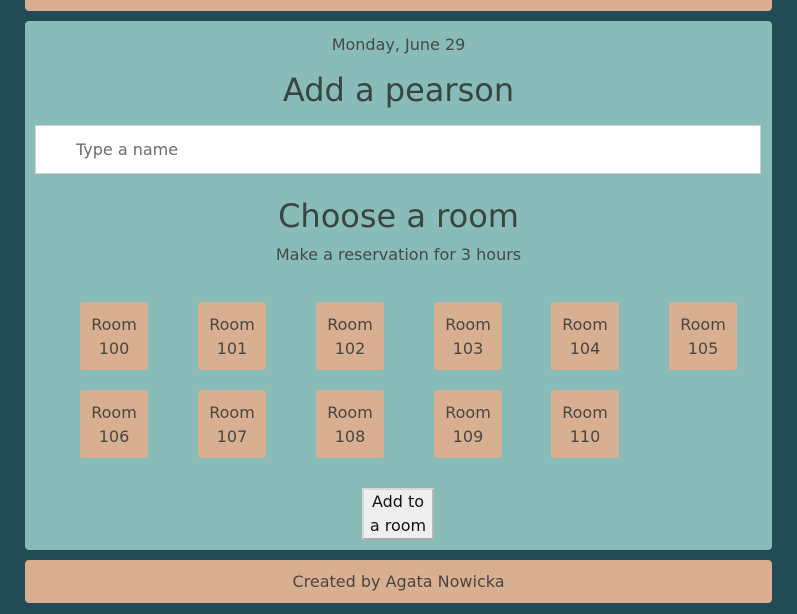 This screenshot has width=797, height=614. What do you see at coordinates (114, 436) in the screenshot?
I see `room-number: 106` at bounding box center [114, 436].